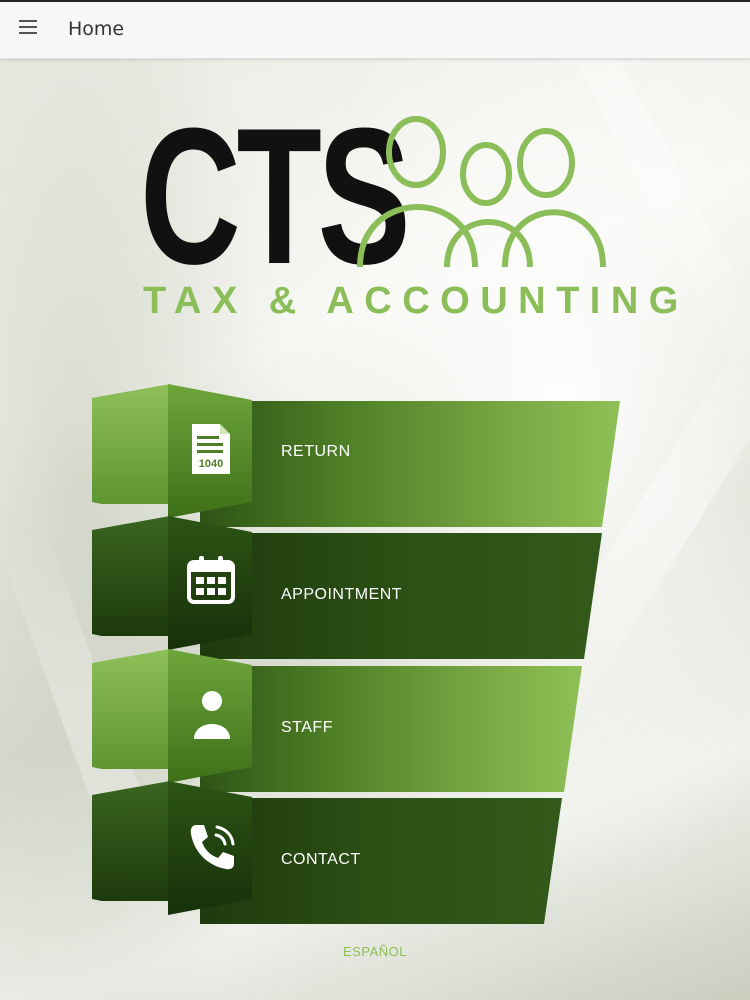 This screenshot has height=1000, width=750. I want to click on person-icon, so click(212, 715).